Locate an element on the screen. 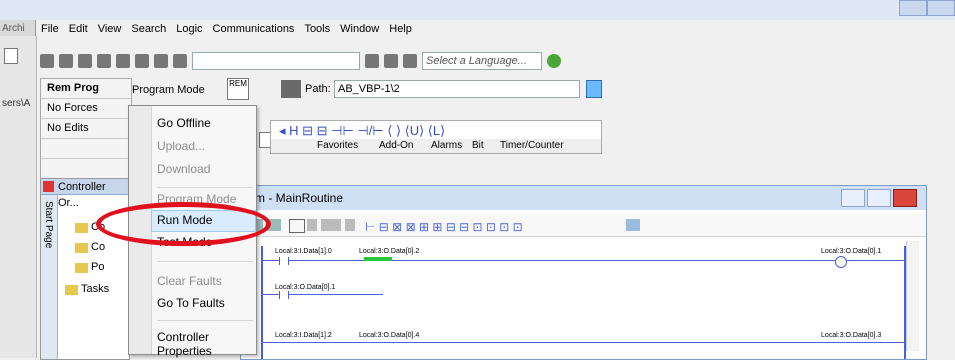 Image resolution: width=955 pixels, height=360 pixels. rung2-contact2-tag: Local:3:O.Data[0].4 is located at coordinates (389, 335).